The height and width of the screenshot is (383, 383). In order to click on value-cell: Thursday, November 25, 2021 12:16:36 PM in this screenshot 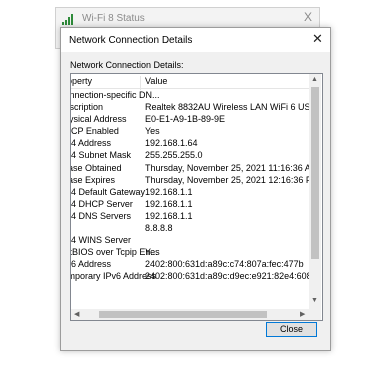, I will do `click(227, 179)`.